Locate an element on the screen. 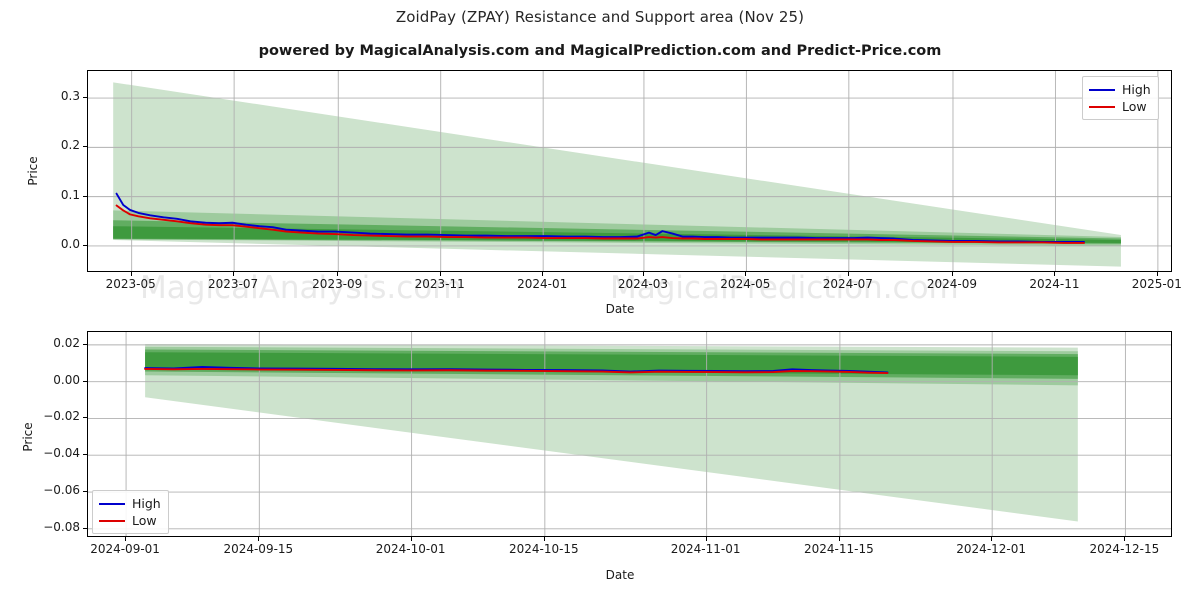 The image size is (1200, 600). upper-chart-x-axis-label: Date is located at coordinates (620, 309).